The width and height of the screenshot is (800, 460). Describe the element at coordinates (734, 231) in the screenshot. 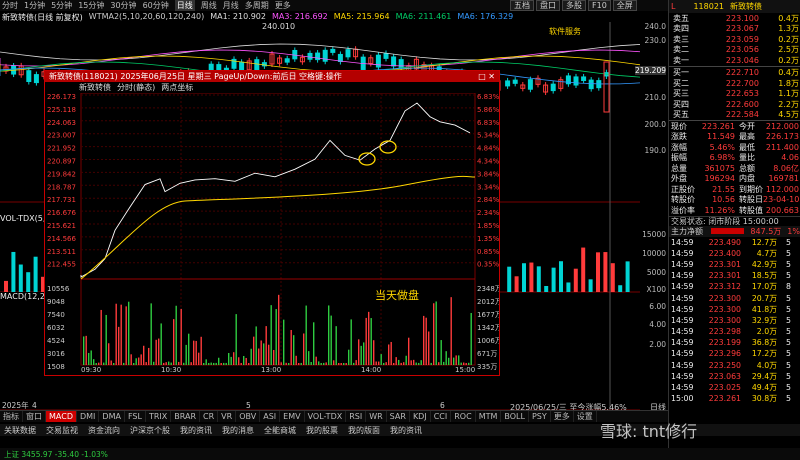

I see `net-inflow: 主力净额 847.5万 1%` at that location.